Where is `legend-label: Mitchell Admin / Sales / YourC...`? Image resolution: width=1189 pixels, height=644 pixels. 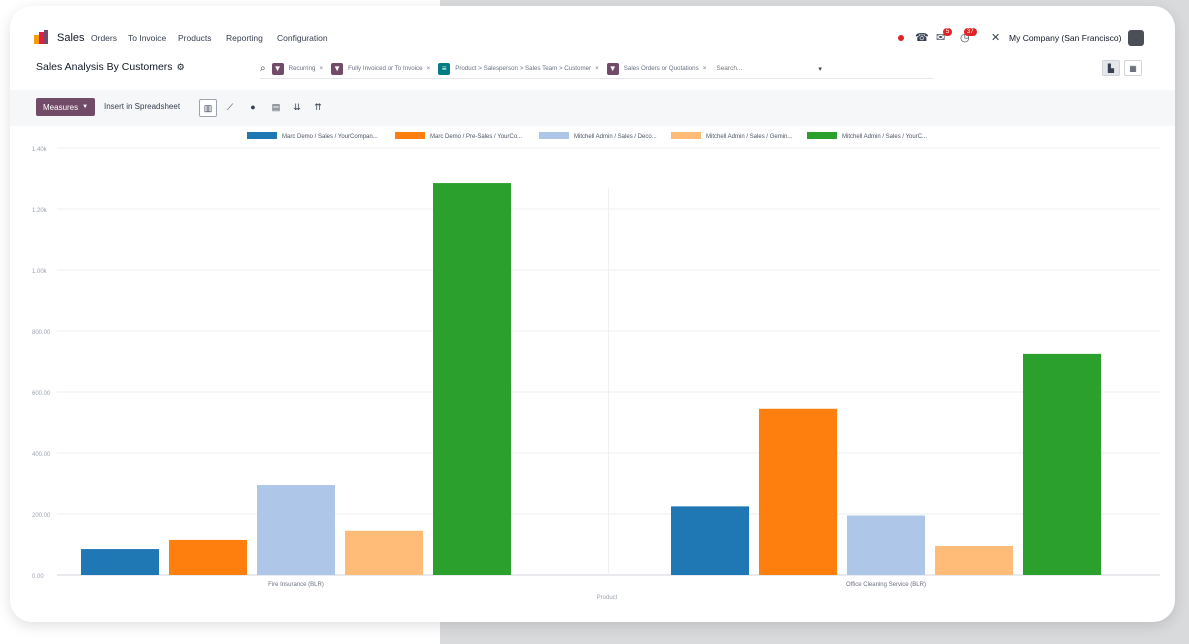 legend-label: Mitchell Admin / Sales / YourC... is located at coordinates (884, 137).